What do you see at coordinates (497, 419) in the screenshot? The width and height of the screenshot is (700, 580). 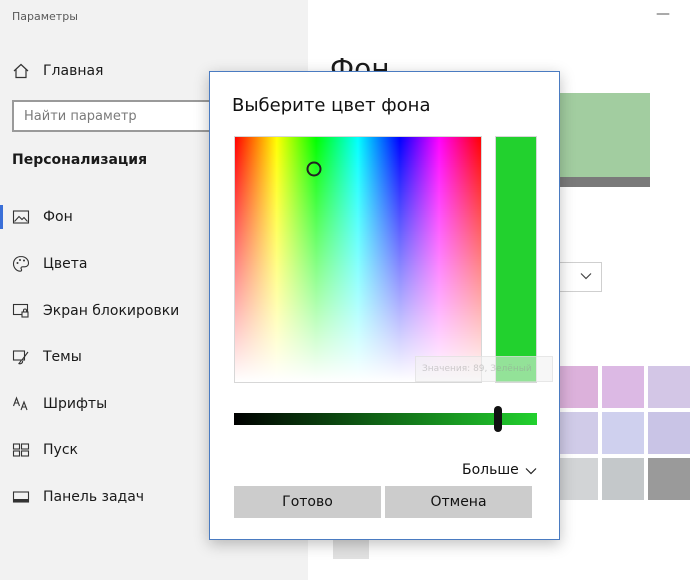 I see `brightness-slider-thumb` at bounding box center [497, 419].